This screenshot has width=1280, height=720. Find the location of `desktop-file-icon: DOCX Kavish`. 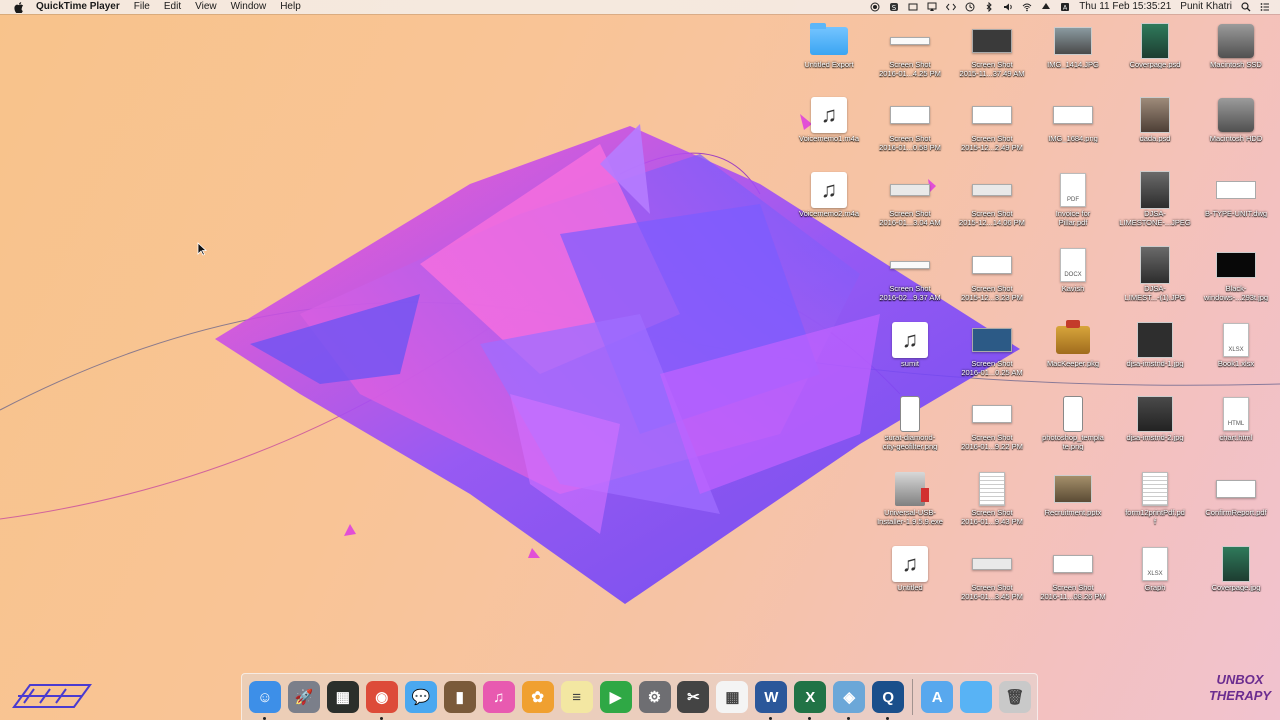

desktop-file-icon: DOCX Kavish is located at coordinates (1073, 284).